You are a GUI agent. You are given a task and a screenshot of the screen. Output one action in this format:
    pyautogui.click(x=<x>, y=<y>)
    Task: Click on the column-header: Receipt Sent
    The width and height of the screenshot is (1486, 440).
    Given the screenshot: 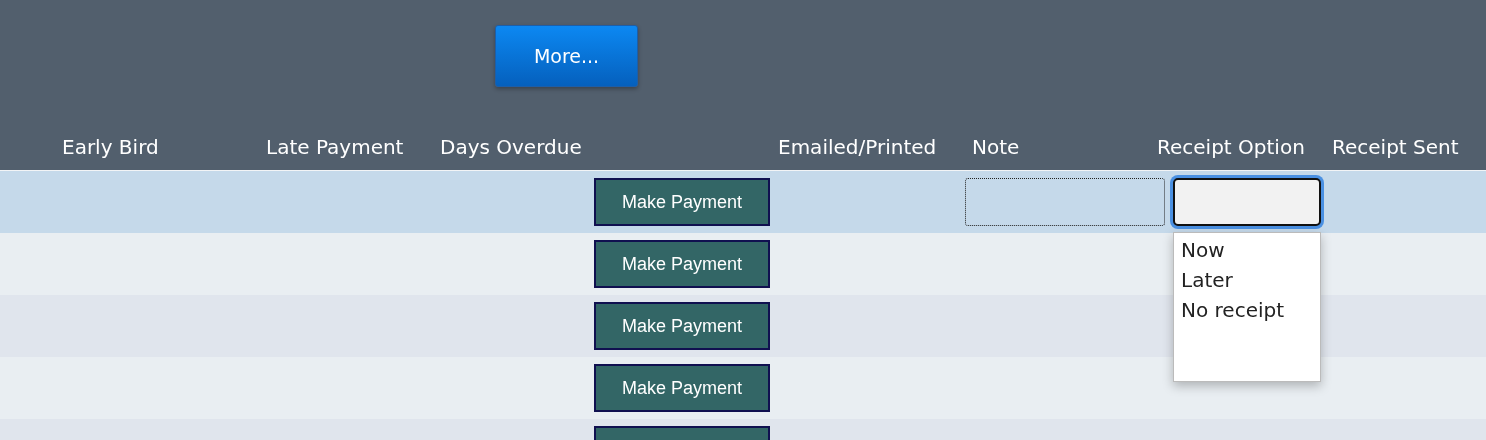 What is the action you would take?
    pyautogui.click(x=1395, y=146)
    